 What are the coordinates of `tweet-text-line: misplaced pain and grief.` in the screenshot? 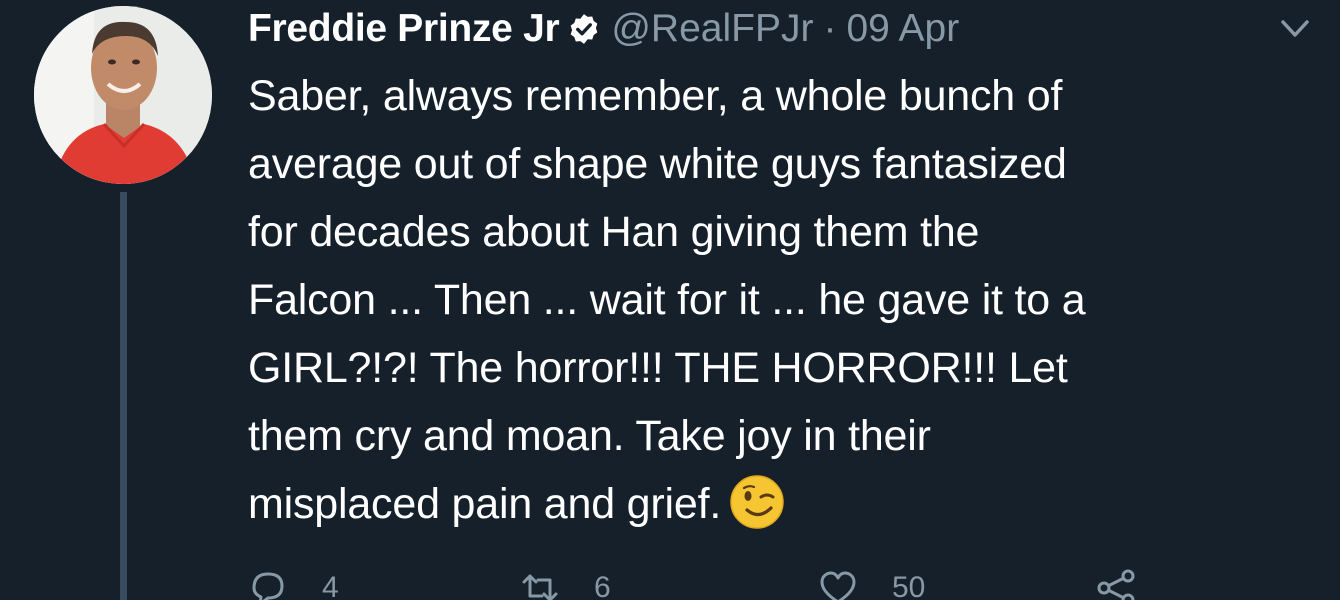 It's located at (485, 504).